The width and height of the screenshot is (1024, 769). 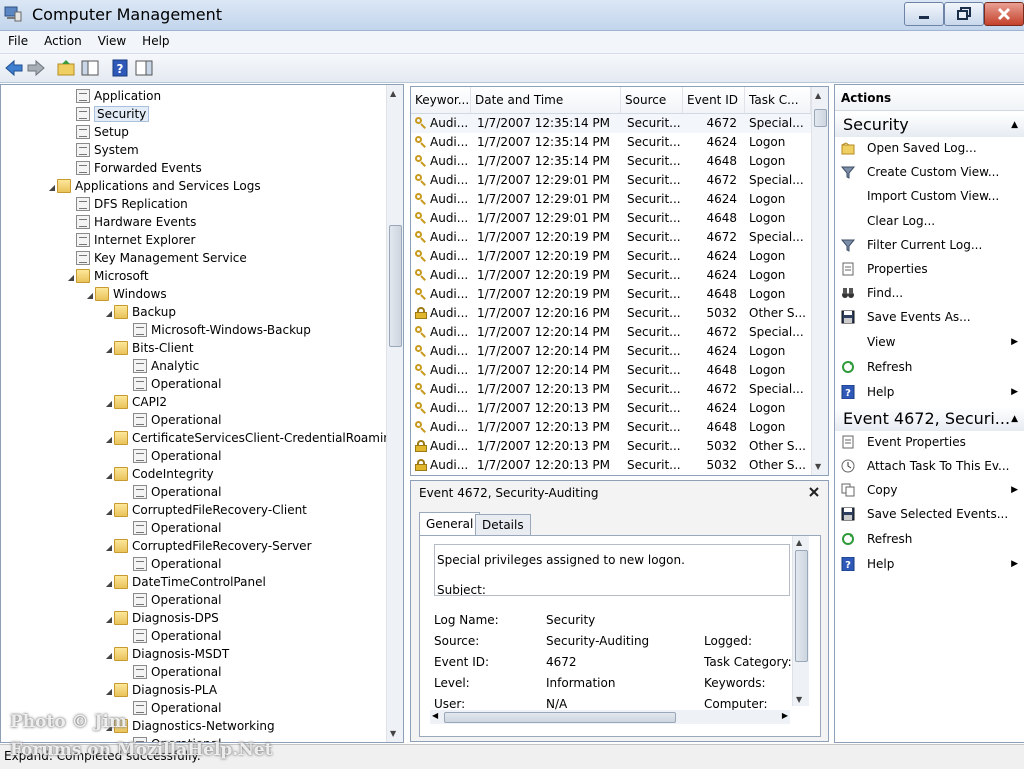 What do you see at coordinates (130, 240) in the screenshot?
I see `tree-item: Internet Explorer` at bounding box center [130, 240].